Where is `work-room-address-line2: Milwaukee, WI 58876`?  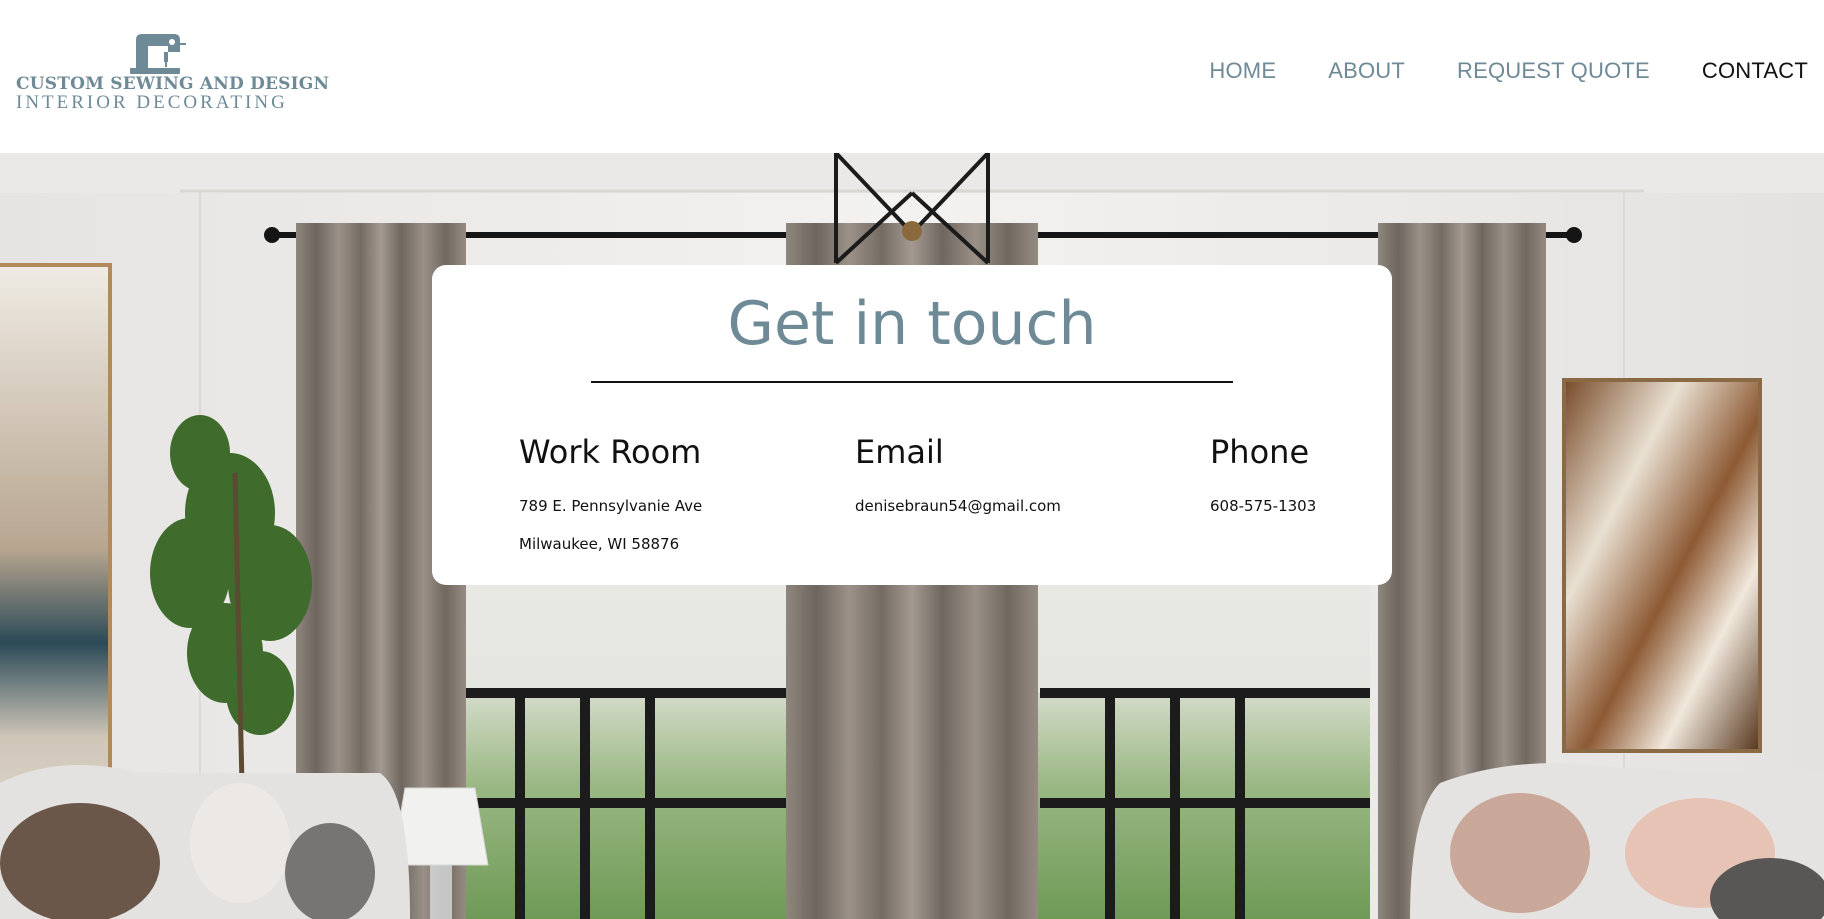 work-room-address-line2: Milwaukee, WI 58876 is located at coordinates (599, 544).